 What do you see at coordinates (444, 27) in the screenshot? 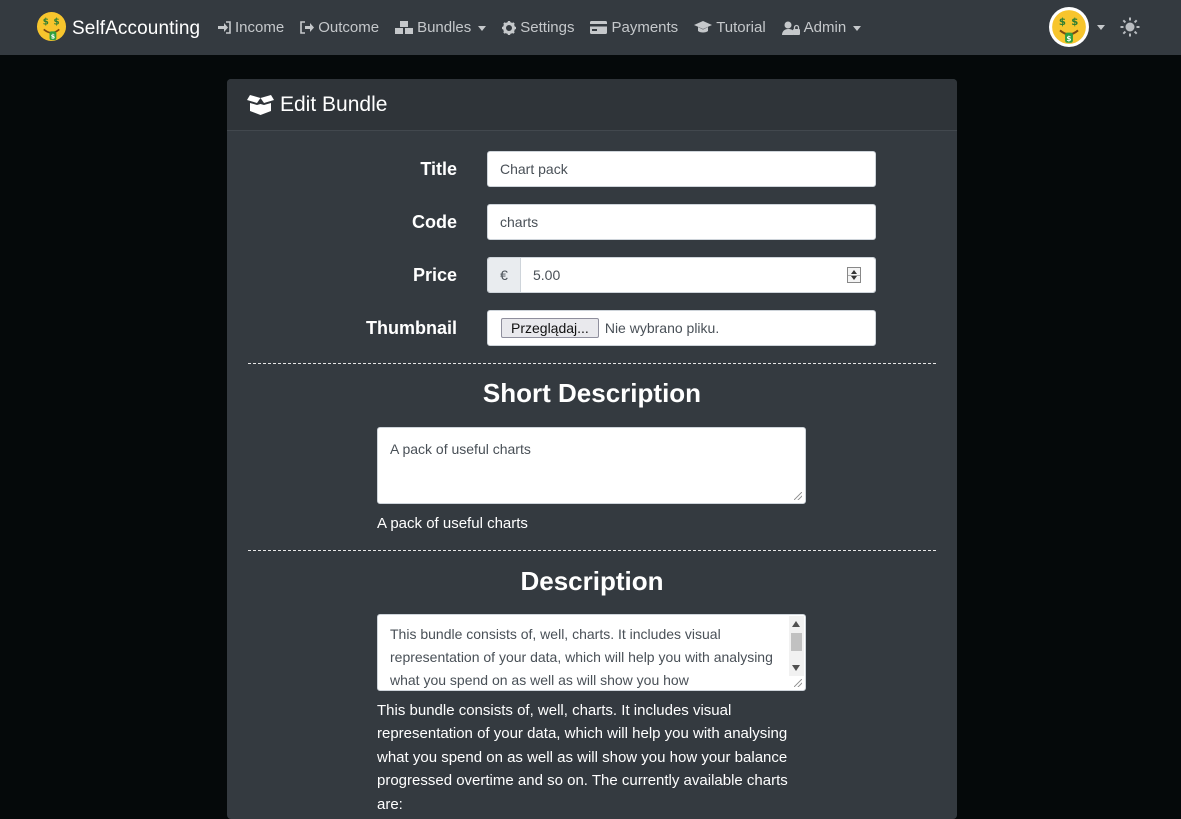
I see `nav-bundles-label: Bundles` at bounding box center [444, 27].